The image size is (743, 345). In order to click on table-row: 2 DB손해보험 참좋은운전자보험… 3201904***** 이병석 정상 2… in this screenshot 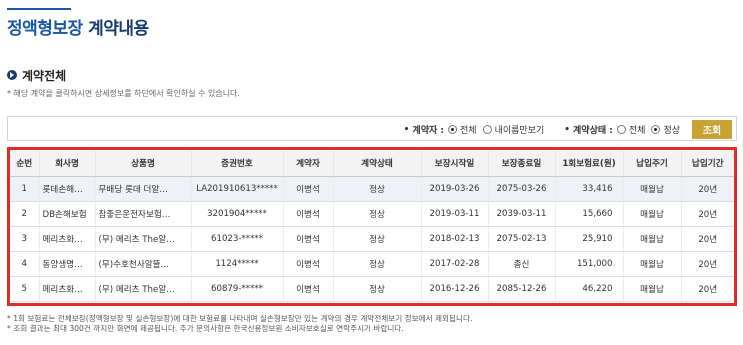, I will do `click(372, 214)`.